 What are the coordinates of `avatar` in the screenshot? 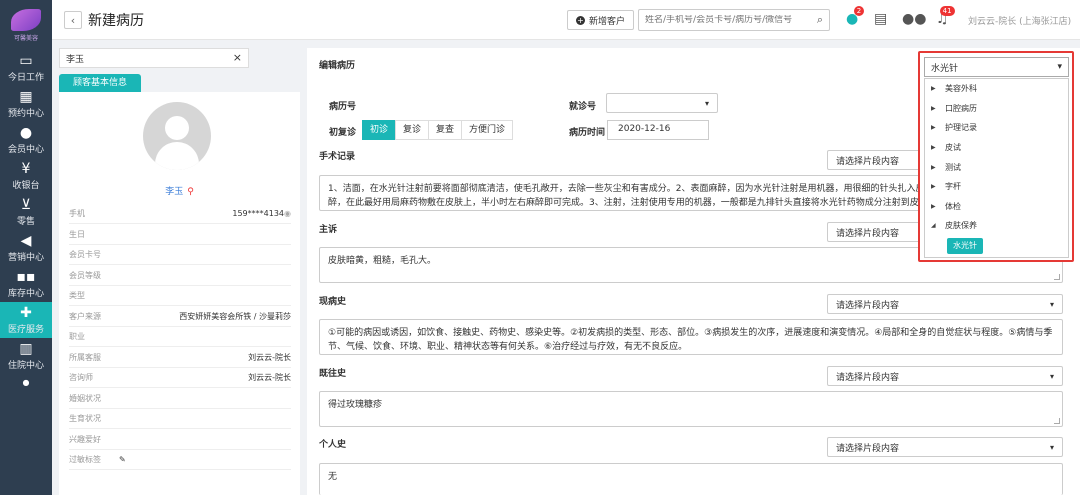 It's located at (177, 136).